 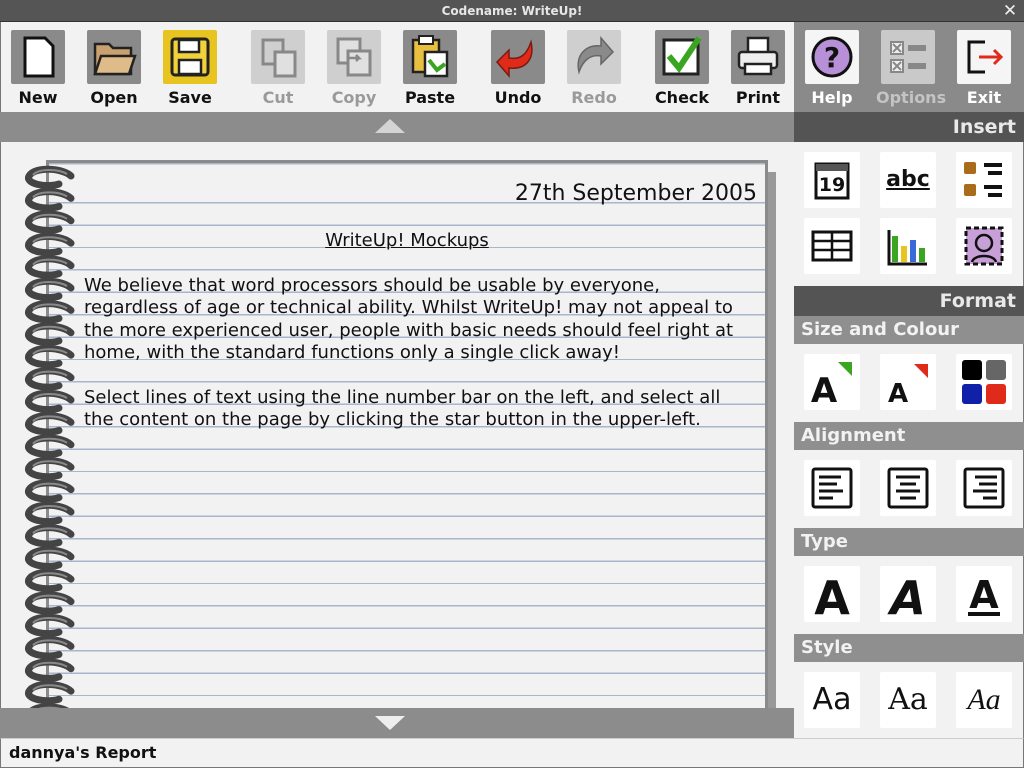 I want to click on cut-label: Cut, so click(x=278, y=97).